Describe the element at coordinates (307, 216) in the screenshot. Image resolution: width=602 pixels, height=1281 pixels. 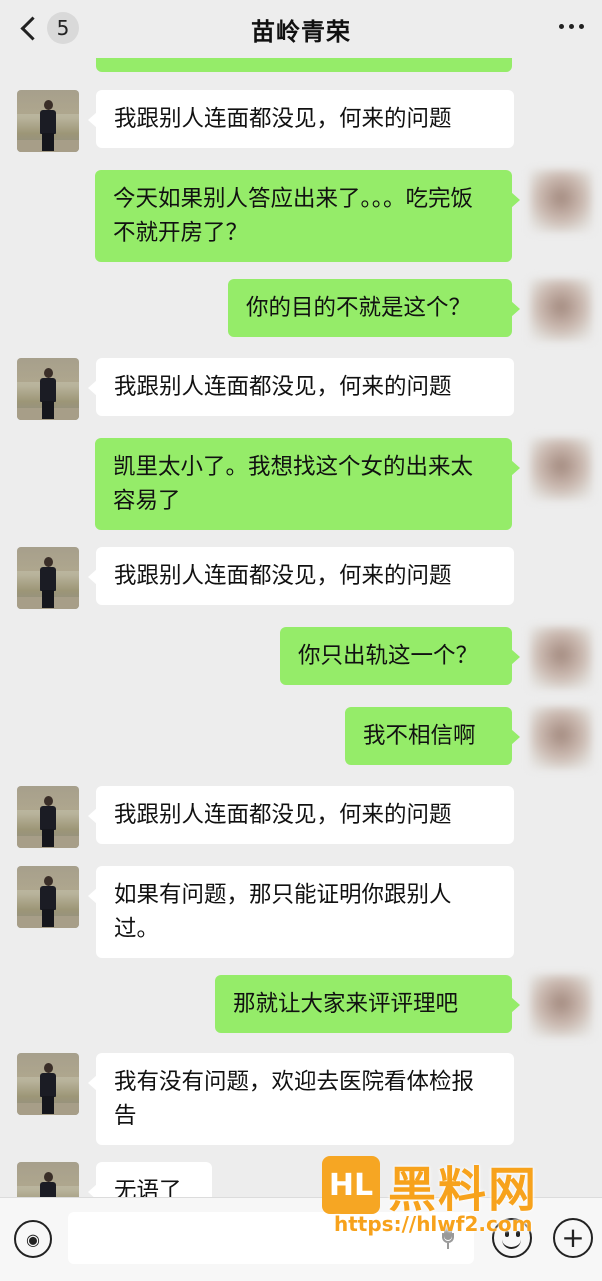
I see `message-bubble: 今天如果别人答应出来了。。。吃完饭不就开房了？` at that location.